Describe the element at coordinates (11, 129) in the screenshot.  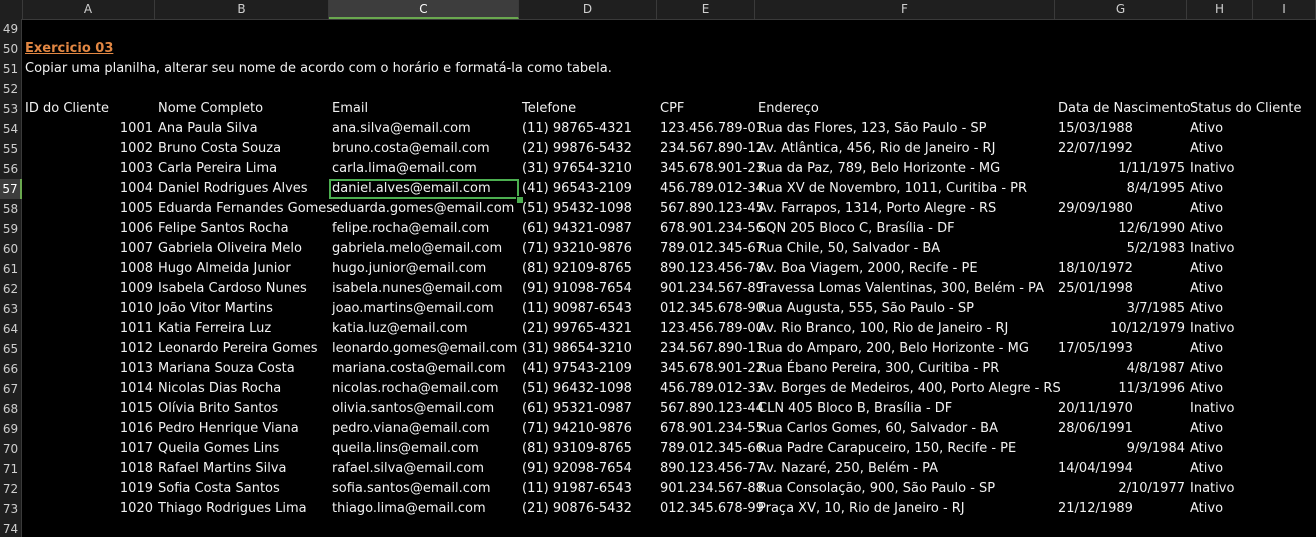
I see `row-header: 54` at that location.